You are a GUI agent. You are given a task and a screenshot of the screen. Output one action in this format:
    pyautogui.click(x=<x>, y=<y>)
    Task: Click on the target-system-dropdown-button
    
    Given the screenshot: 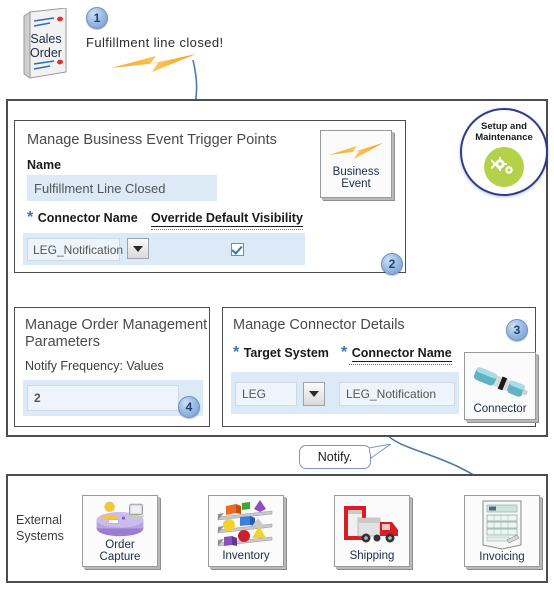 What is the action you would take?
    pyautogui.click(x=314, y=394)
    